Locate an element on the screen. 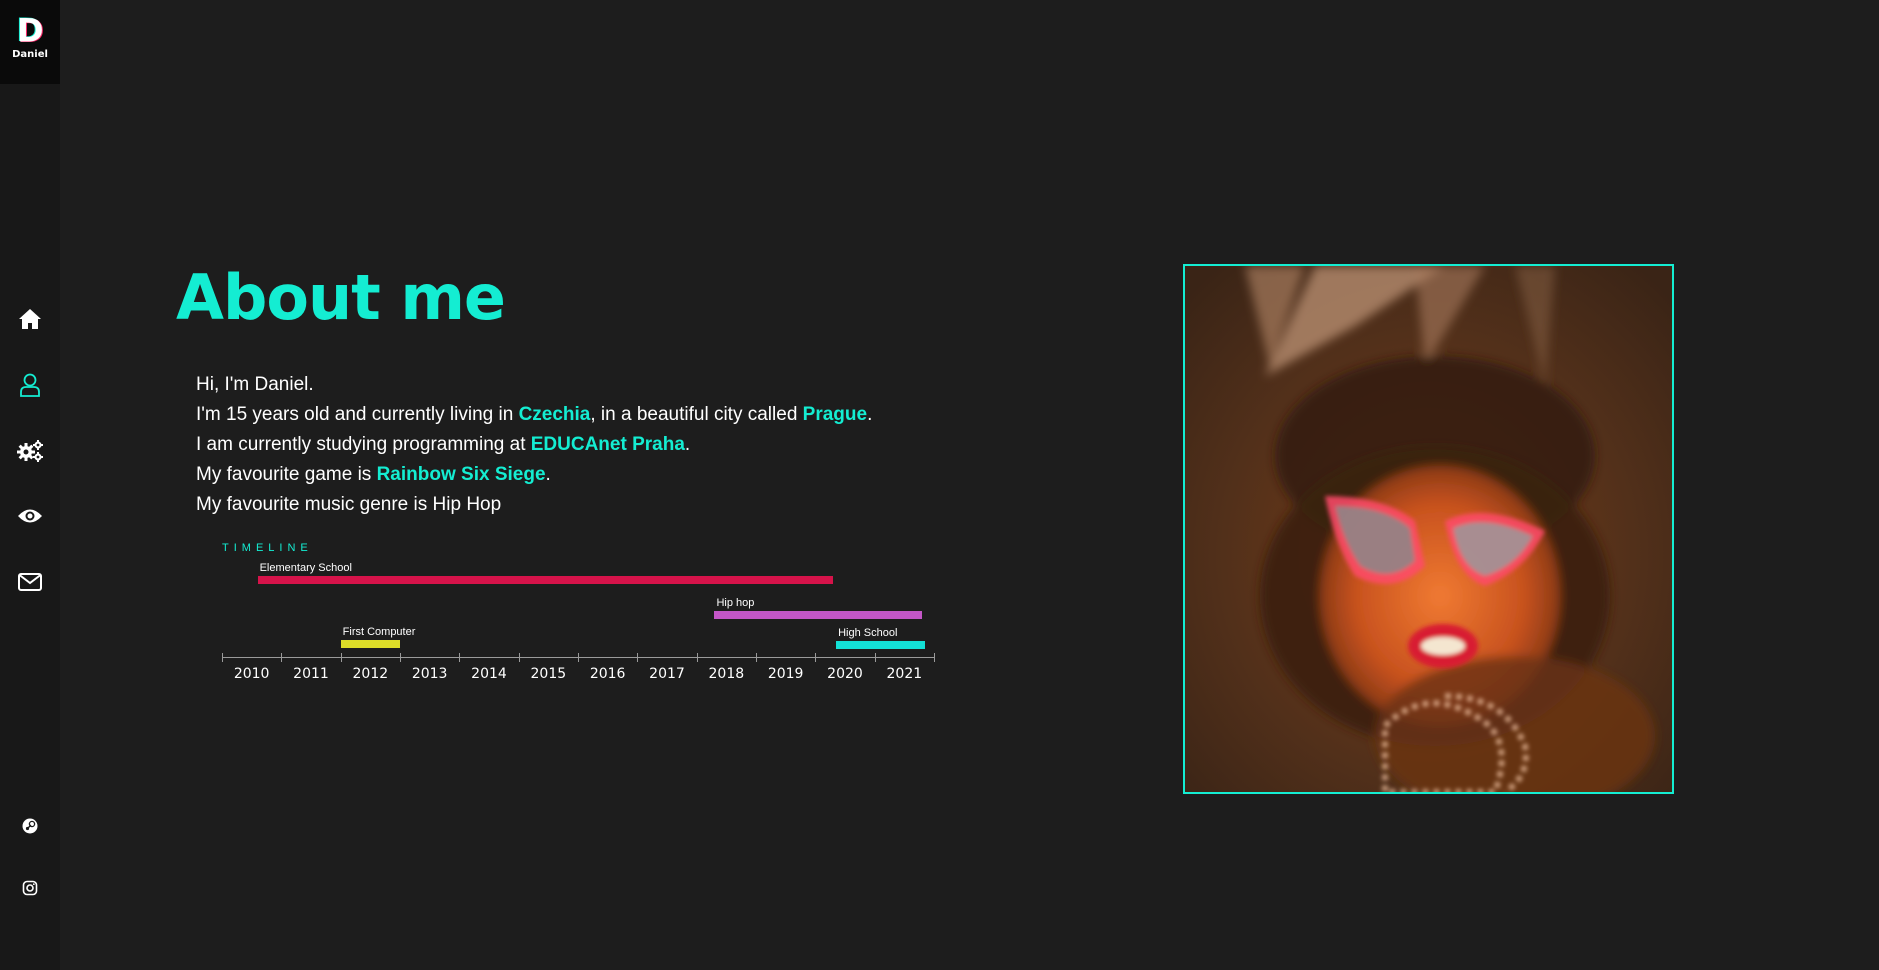 Image resolution: width=1879 pixels, height=970 pixels. logo-d-icon: D D D is located at coordinates (30, 30).